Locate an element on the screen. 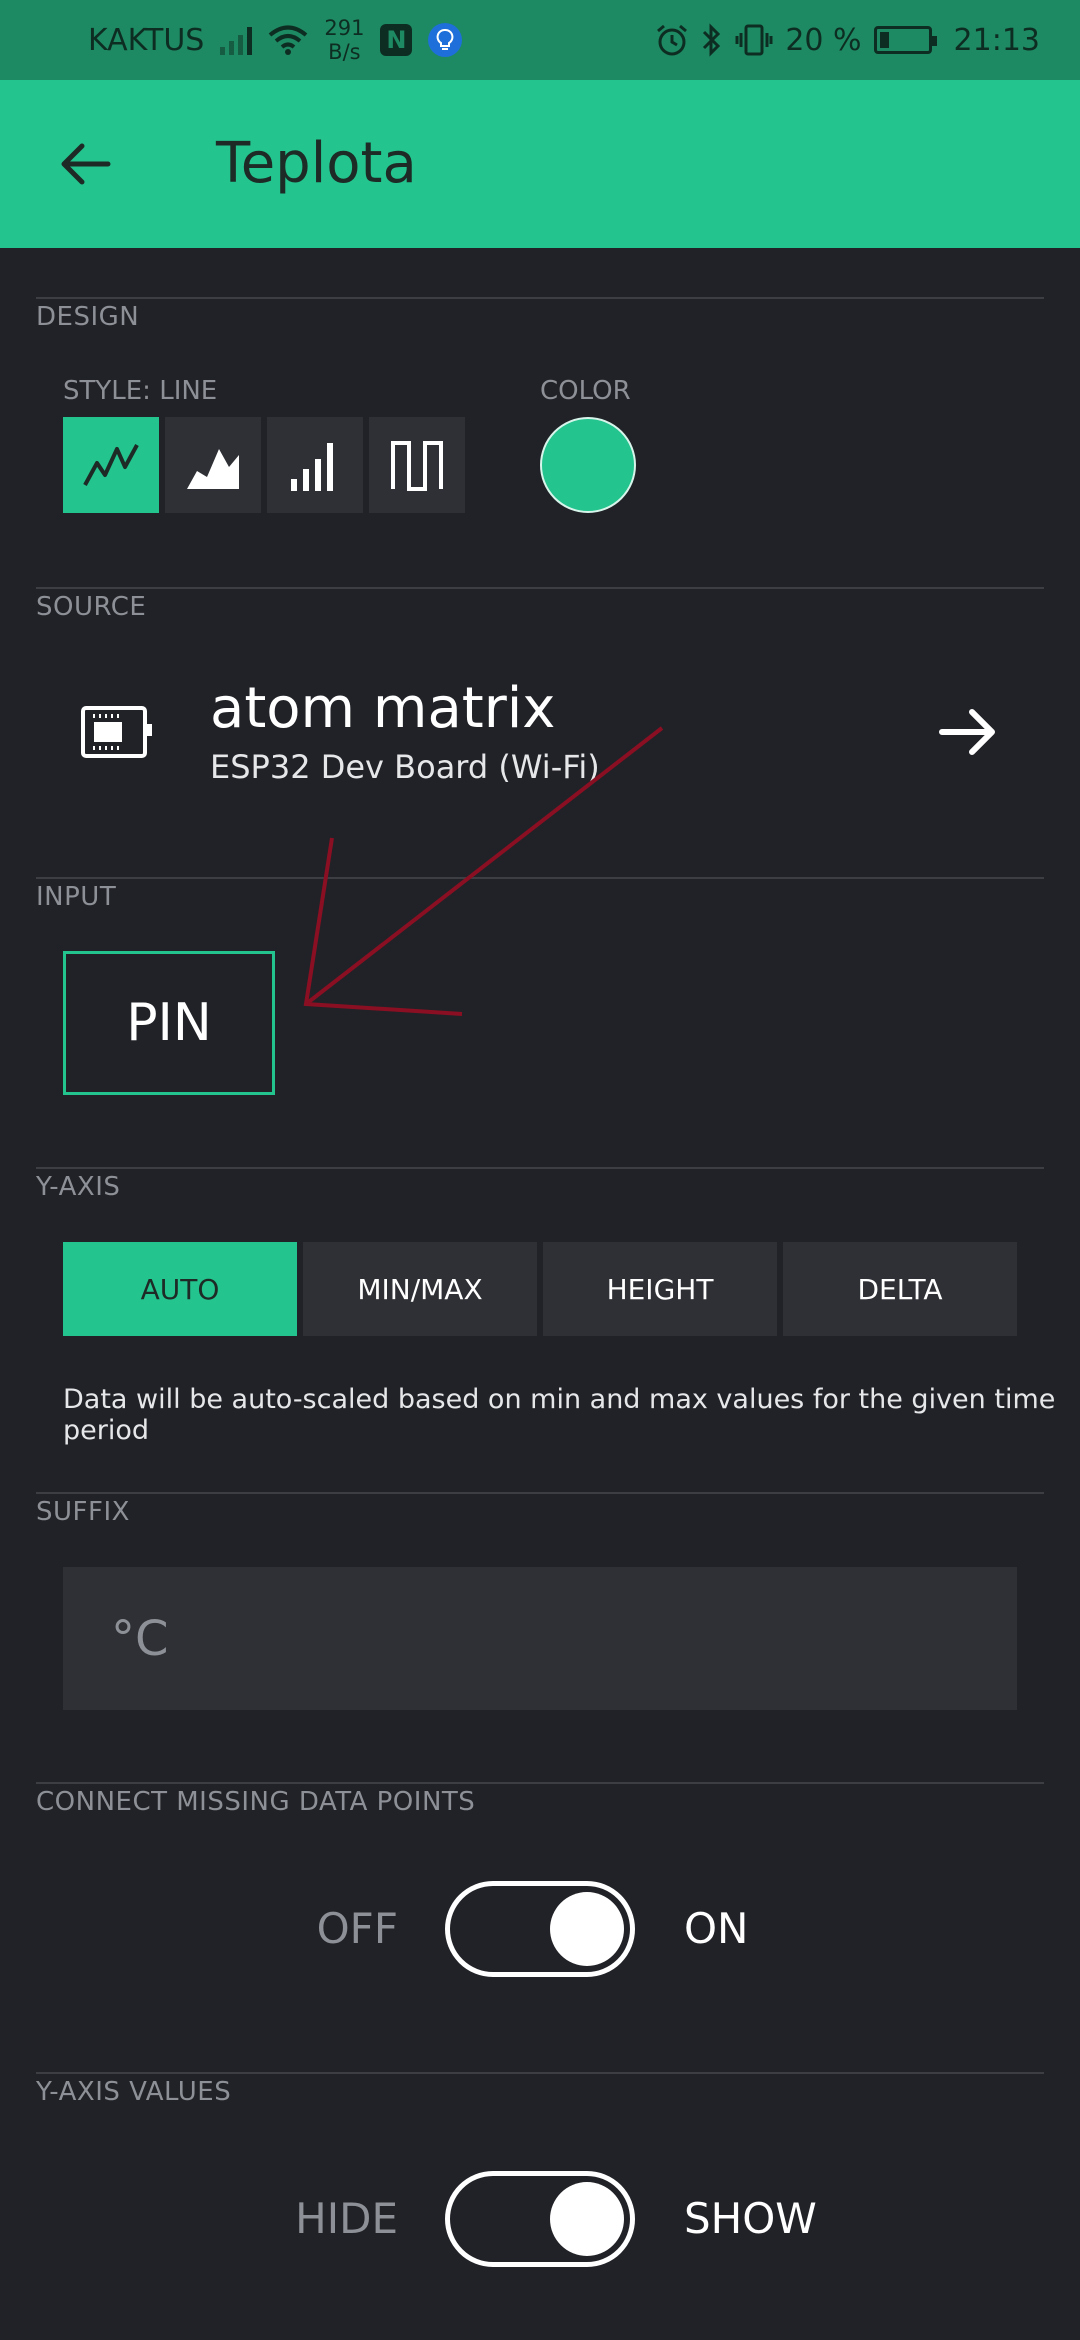 Image resolution: width=1080 pixels, height=2340 pixels. section-label-source: SOURCE is located at coordinates (91, 607).